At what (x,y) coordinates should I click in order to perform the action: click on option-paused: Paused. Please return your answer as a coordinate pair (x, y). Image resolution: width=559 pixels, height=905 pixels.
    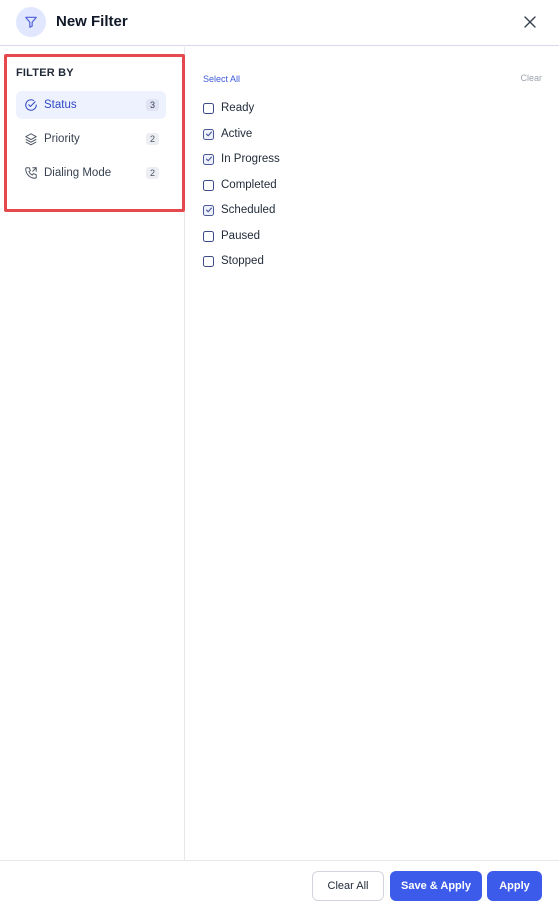
    Looking at the image, I should click on (231, 236).